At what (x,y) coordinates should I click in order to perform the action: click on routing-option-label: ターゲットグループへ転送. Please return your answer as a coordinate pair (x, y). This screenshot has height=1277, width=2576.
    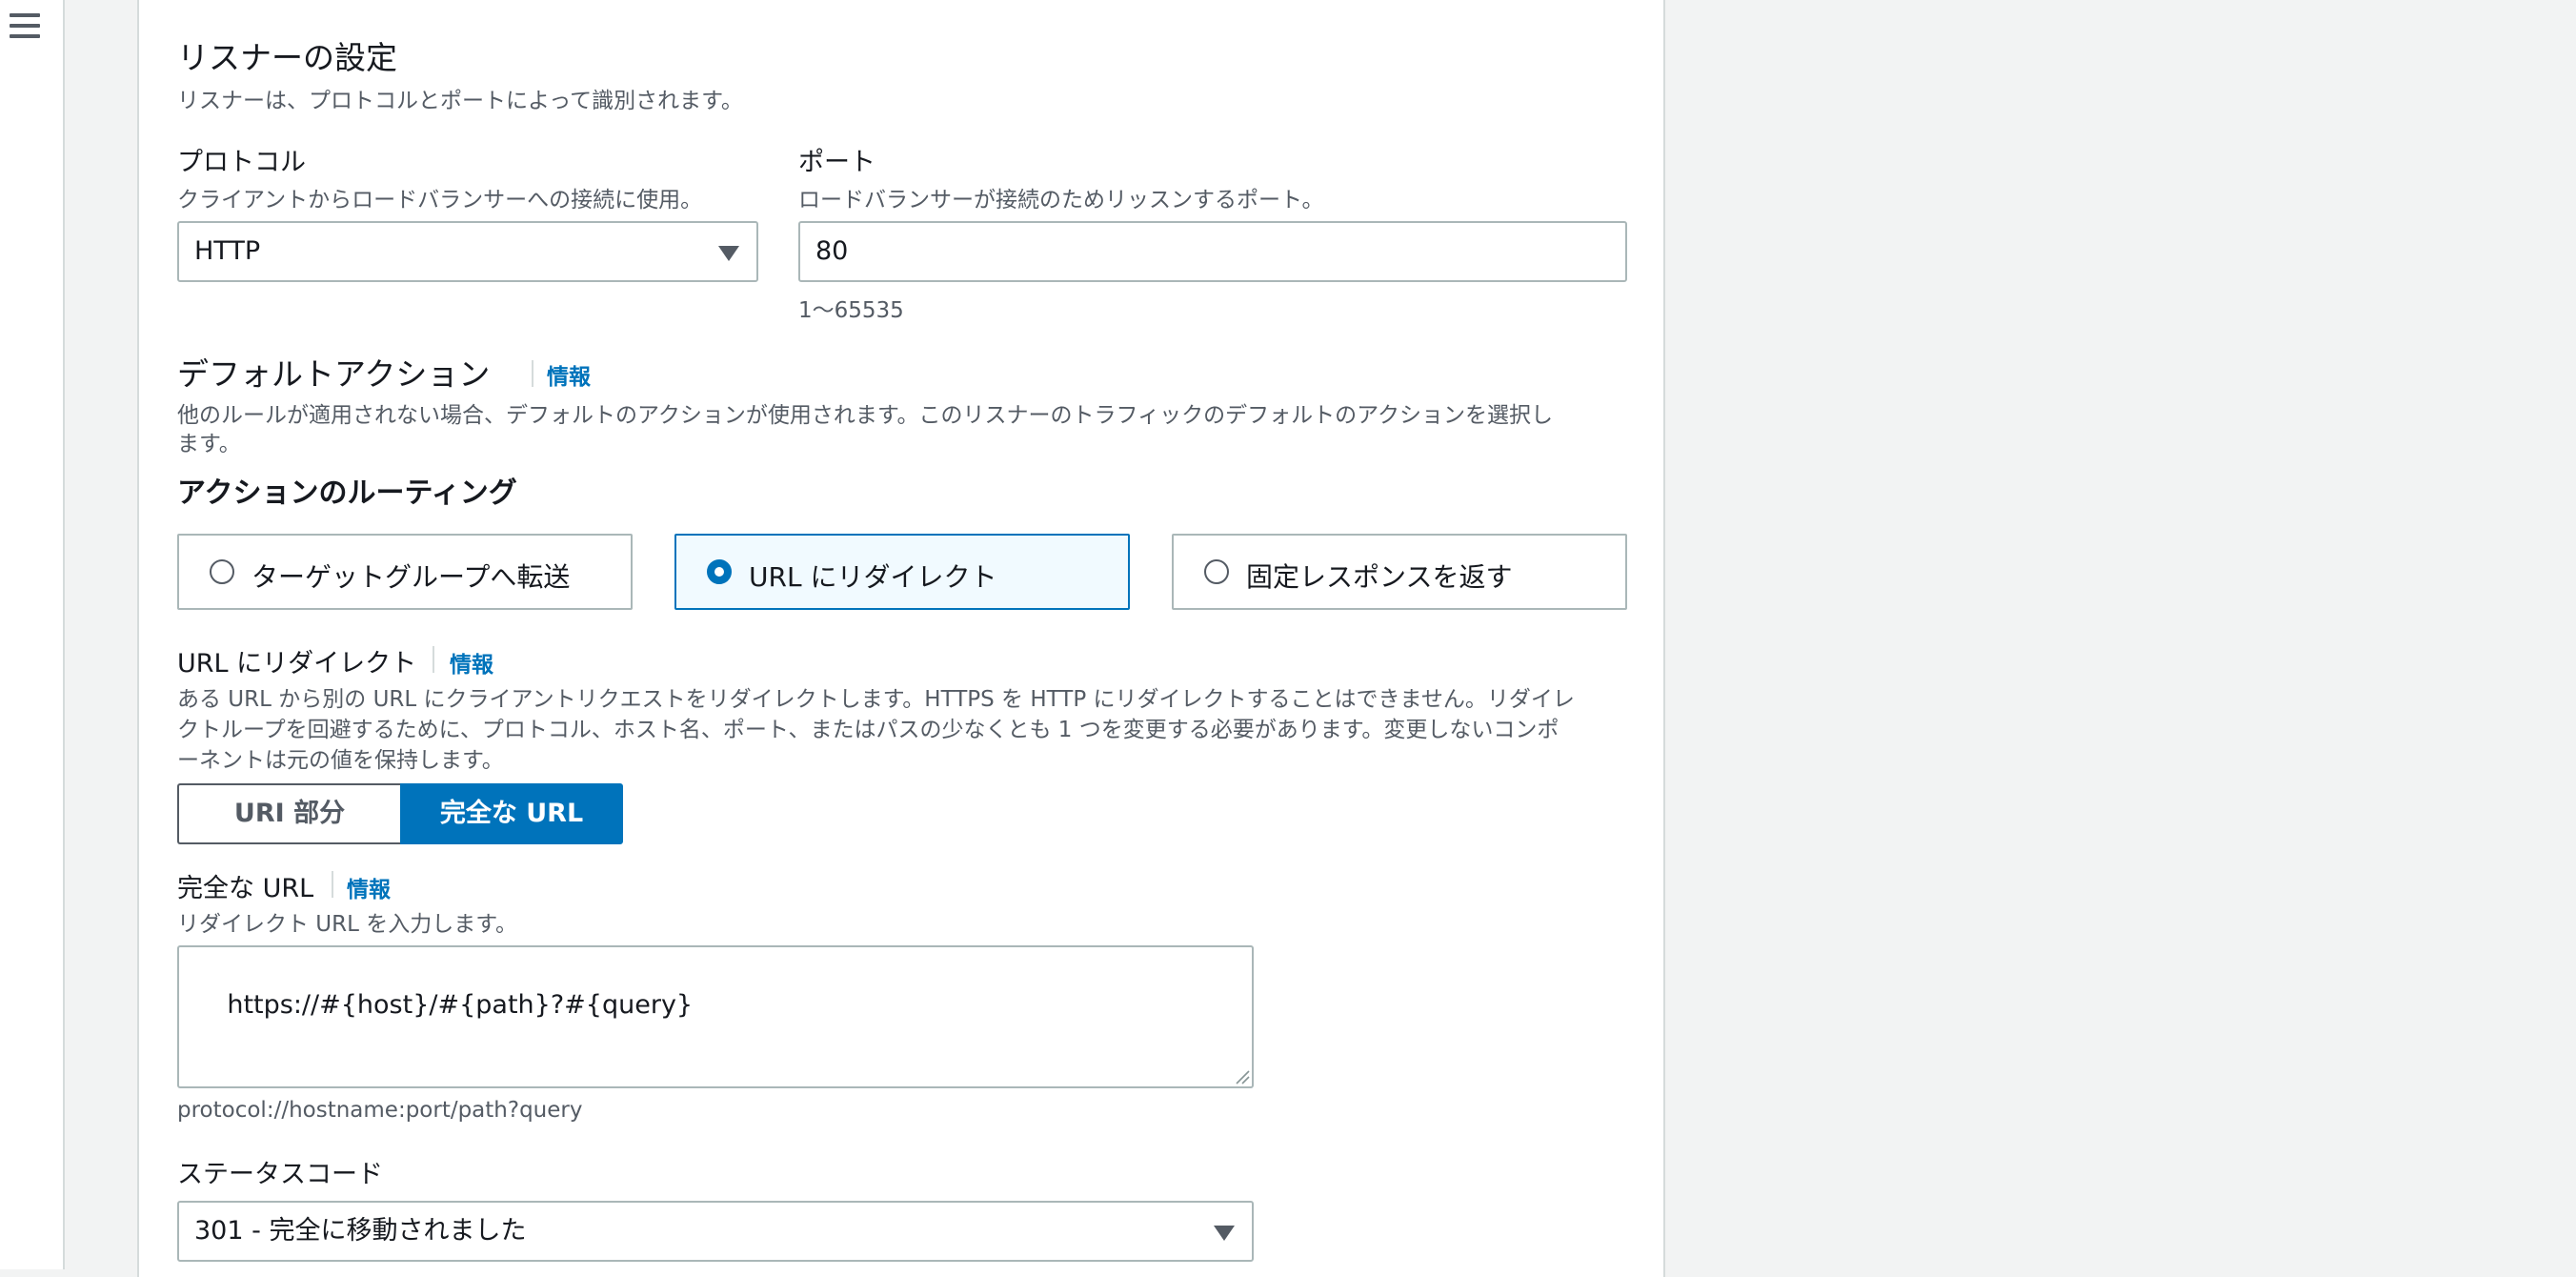
    Looking at the image, I should click on (412, 577).